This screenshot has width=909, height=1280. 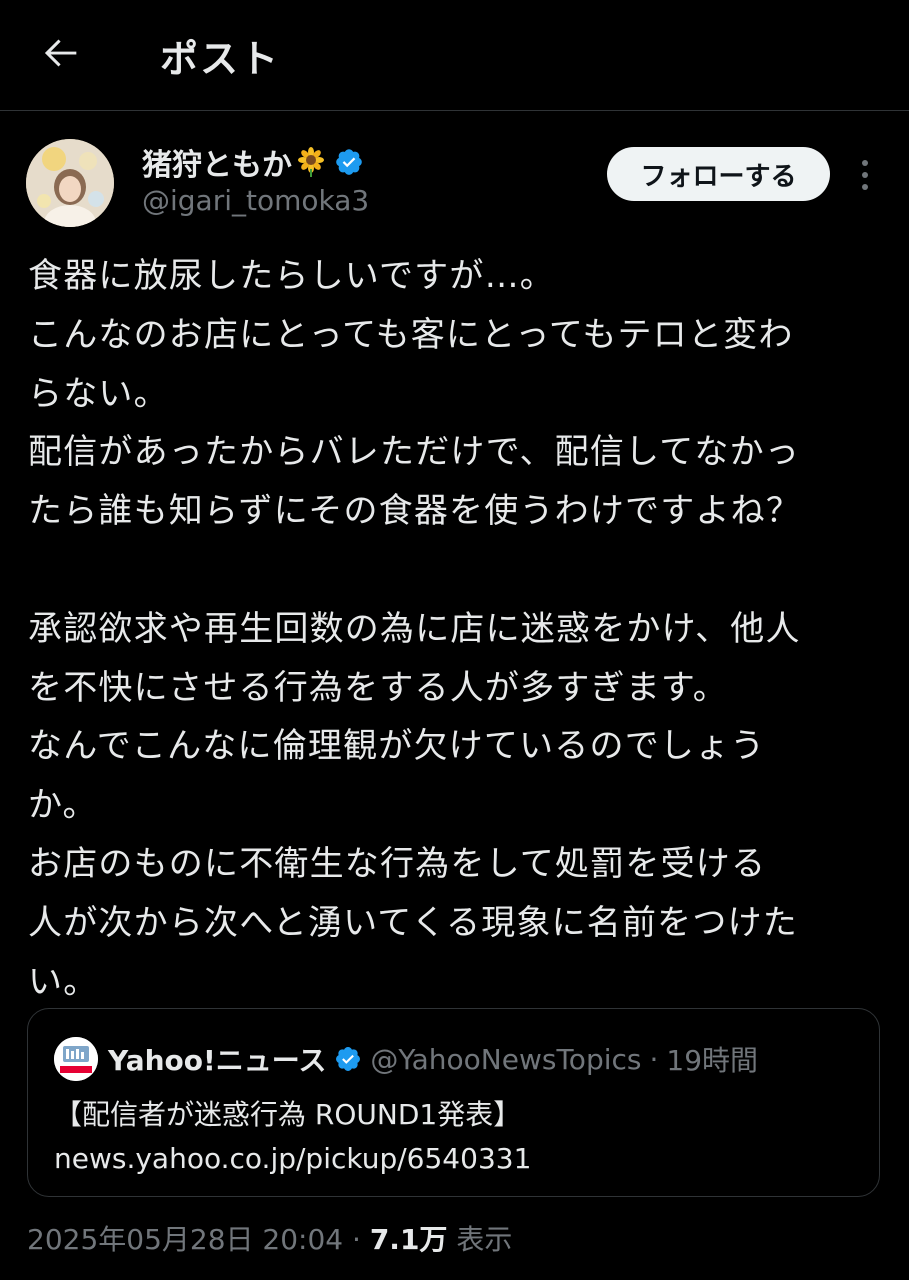 What do you see at coordinates (397, 746) in the screenshot?
I see `tweet-line: なんでこんなに倫理観が欠けているのでしょう` at bounding box center [397, 746].